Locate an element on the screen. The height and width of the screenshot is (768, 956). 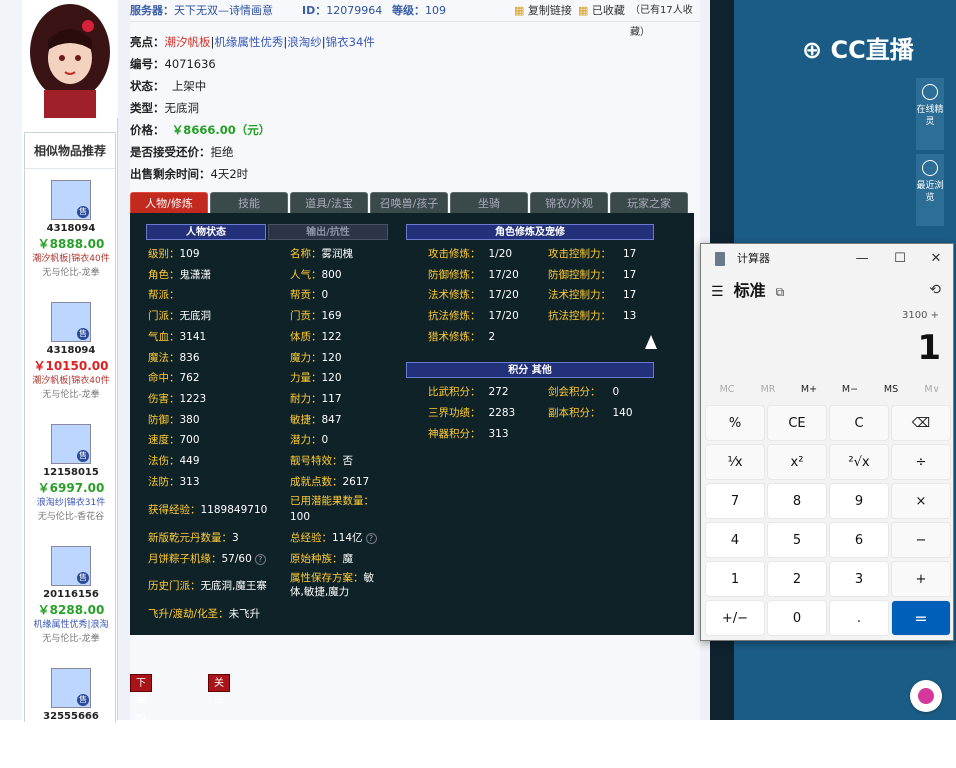
tab-items: 道具/法宝 is located at coordinates (329, 203).